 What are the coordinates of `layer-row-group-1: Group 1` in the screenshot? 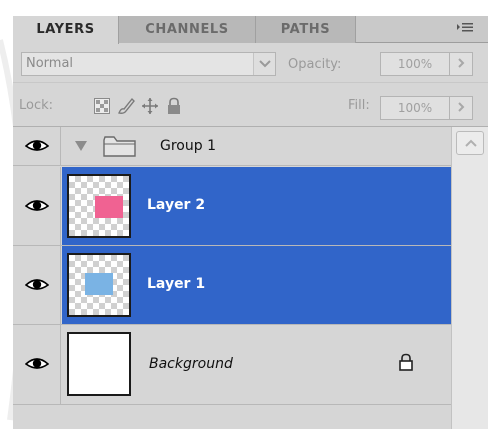 It's located at (232, 146).